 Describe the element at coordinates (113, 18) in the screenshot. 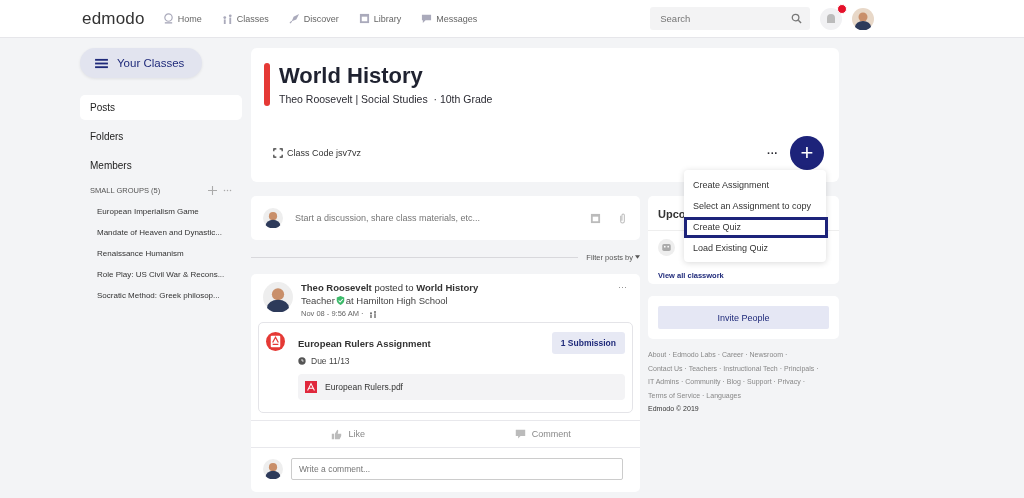

I see `logo: edmodo` at that location.